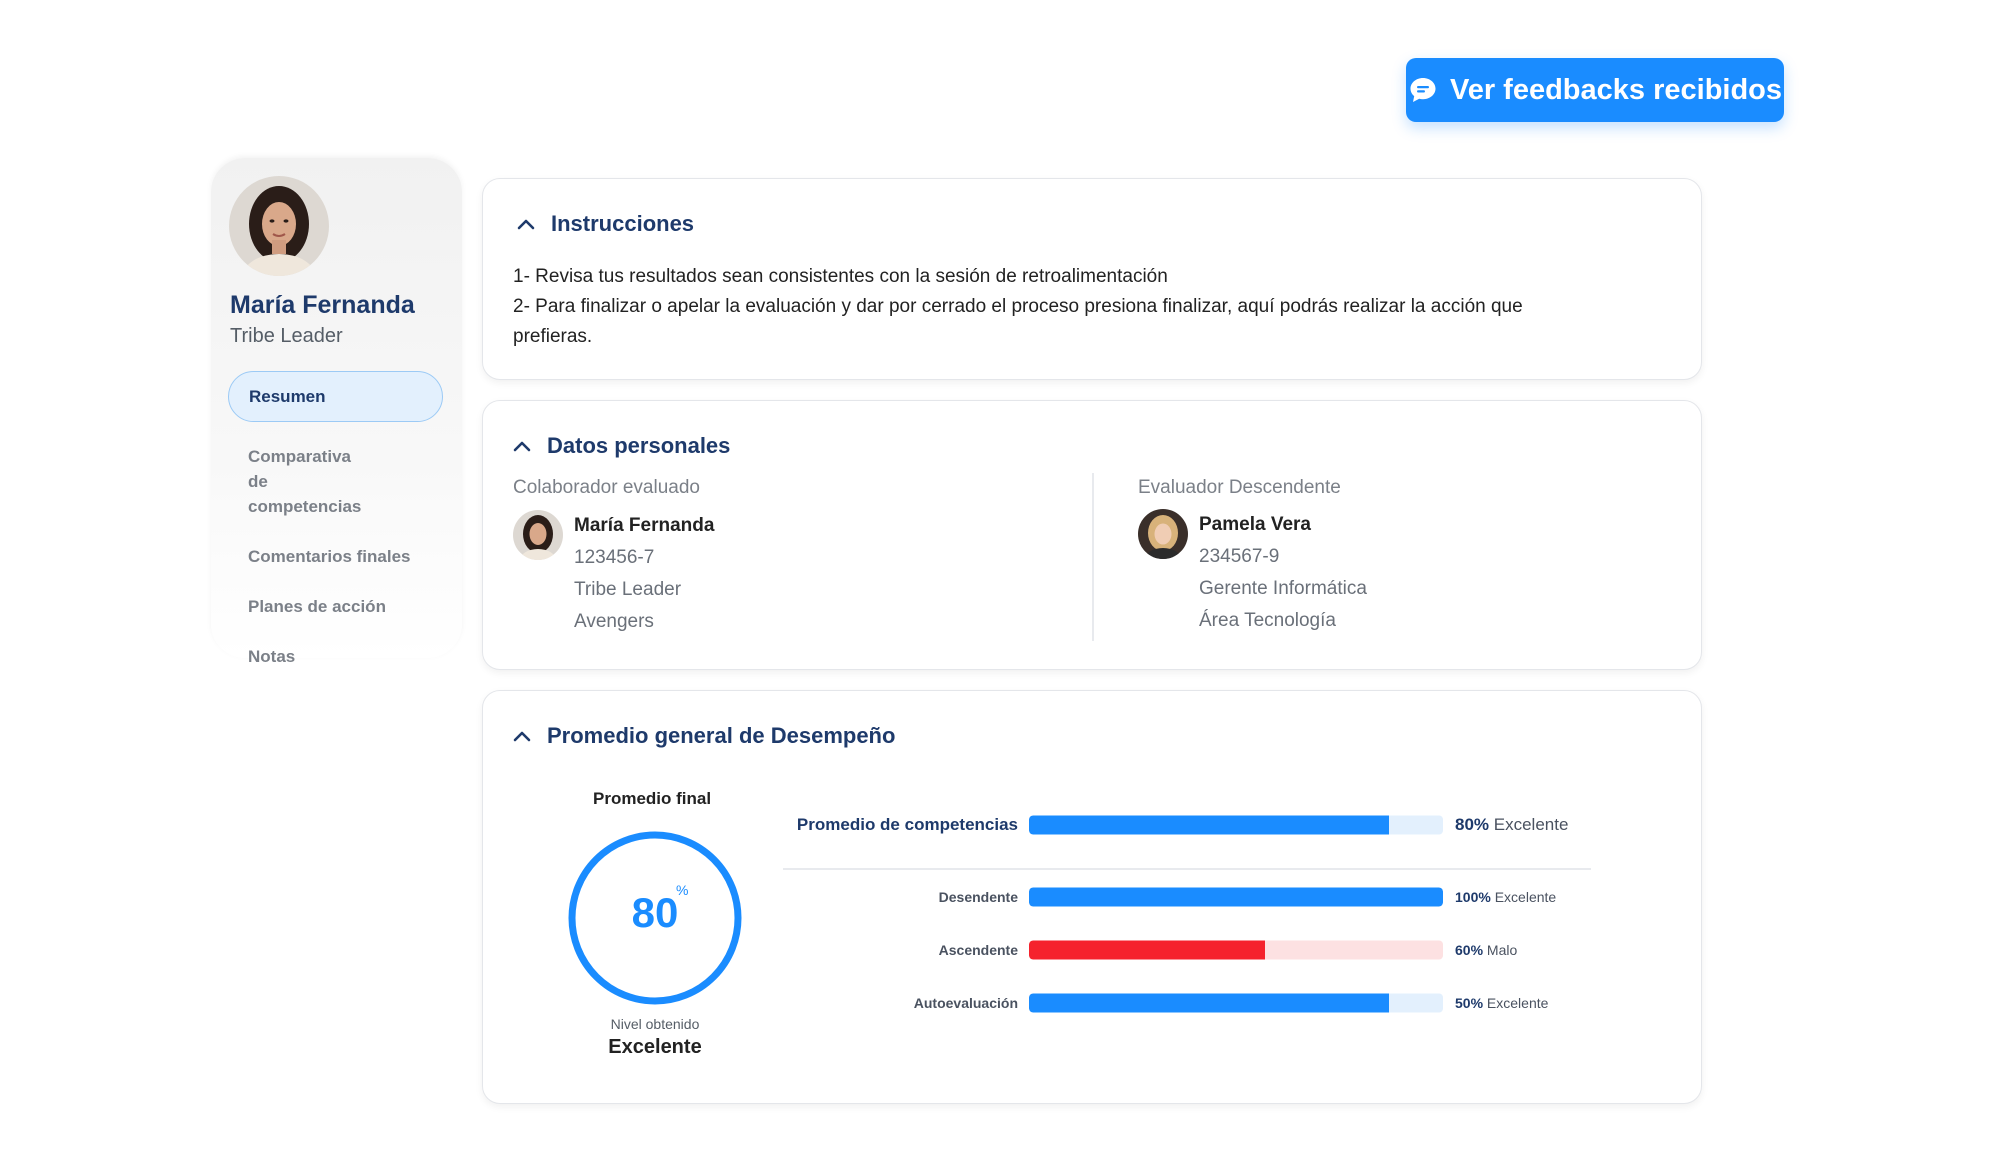 The height and width of the screenshot is (1167, 2000). Describe the element at coordinates (1283, 588) in the screenshot. I see `evaluador-role: Gerente Informática` at that location.